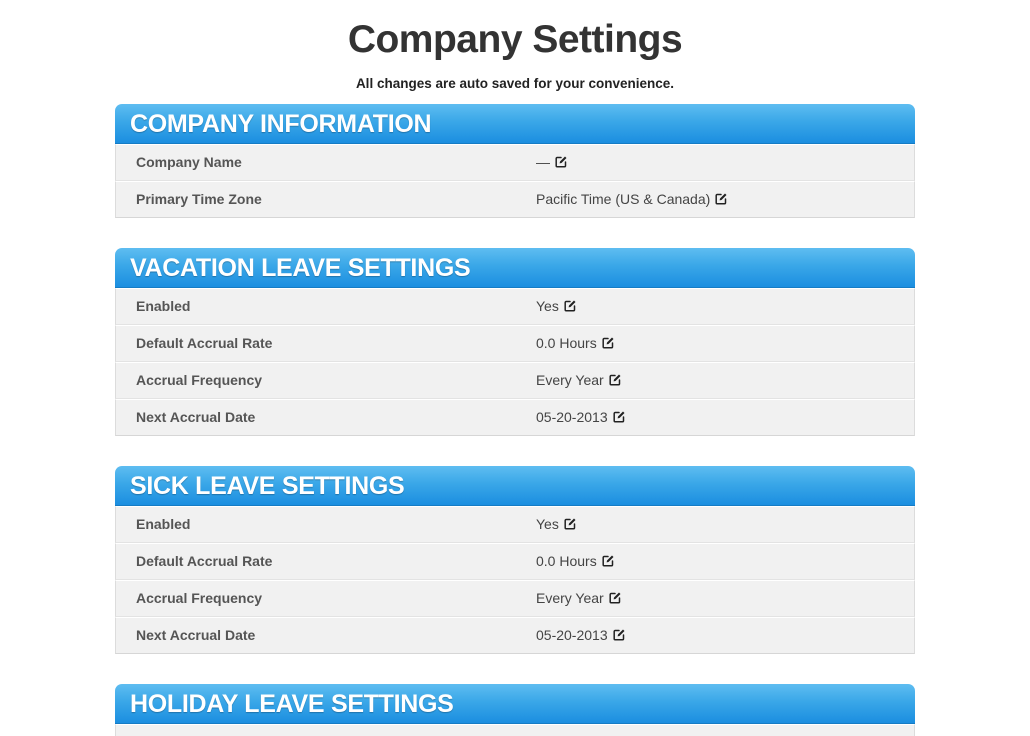 This screenshot has height=736, width=1030. I want to click on row-value: Pacific Time (US & Canada), so click(623, 199).